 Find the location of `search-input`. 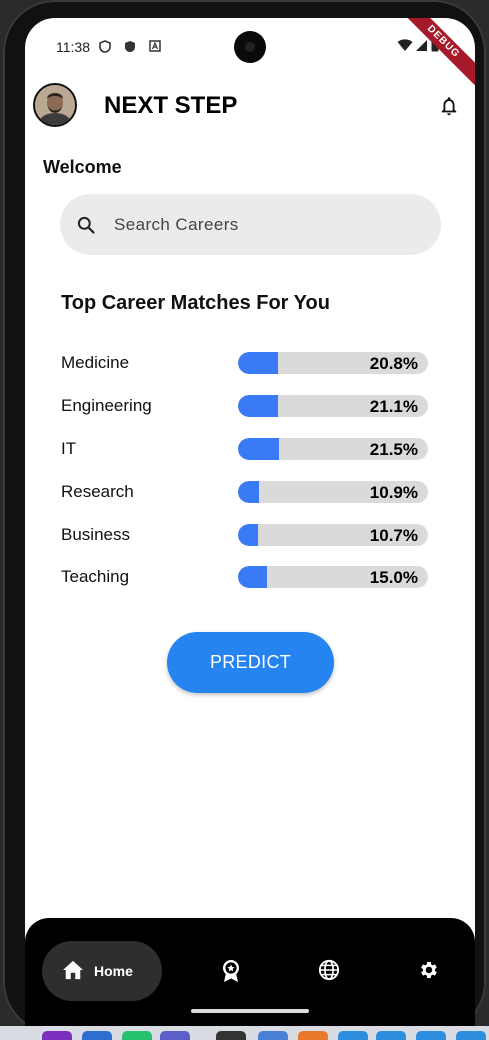

search-input is located at coordinates (264, 225).